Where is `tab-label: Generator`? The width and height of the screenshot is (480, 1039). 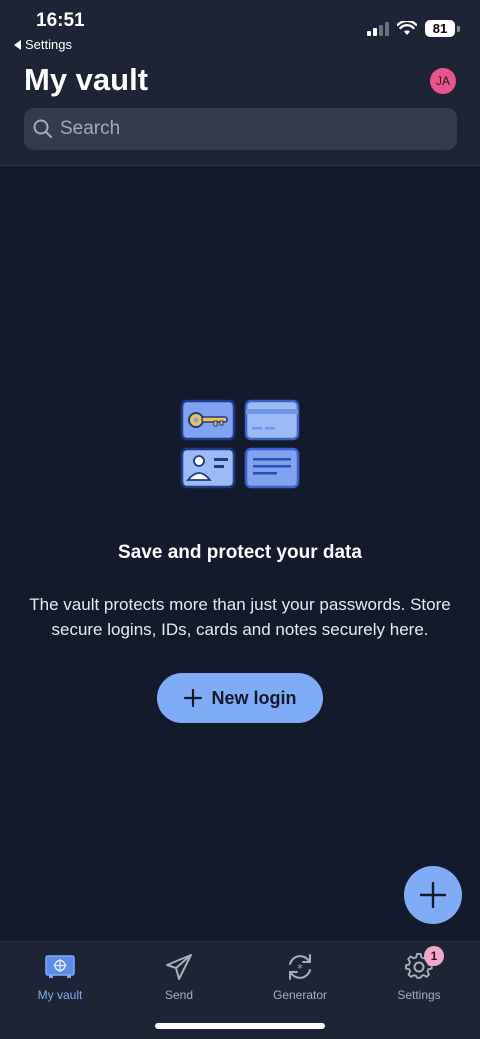
tab-label: Generator is located at coordinates (300, 995).